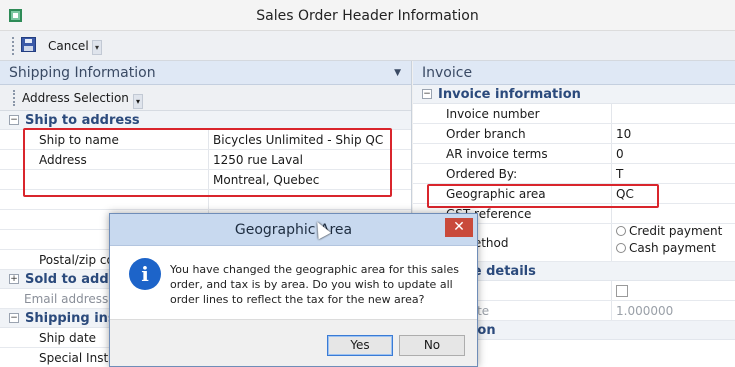 The height and width of the screenshot is (367, 735). I want to click on ship-to-highlight, so click(207, 162).